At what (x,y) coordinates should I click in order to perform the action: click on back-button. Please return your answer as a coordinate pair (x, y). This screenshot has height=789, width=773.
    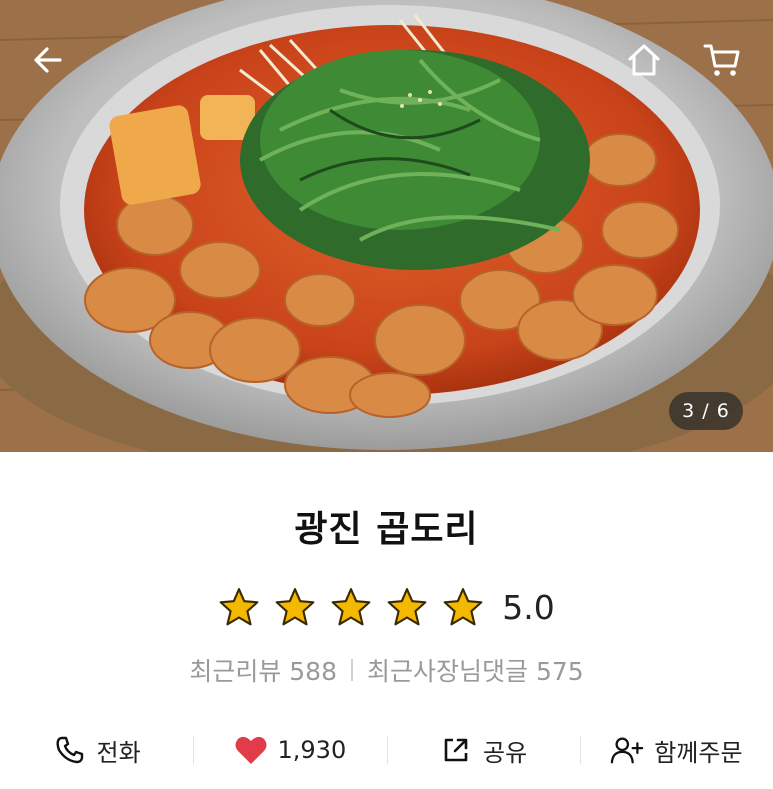
    Looking at the image, I should click on (48, 60).